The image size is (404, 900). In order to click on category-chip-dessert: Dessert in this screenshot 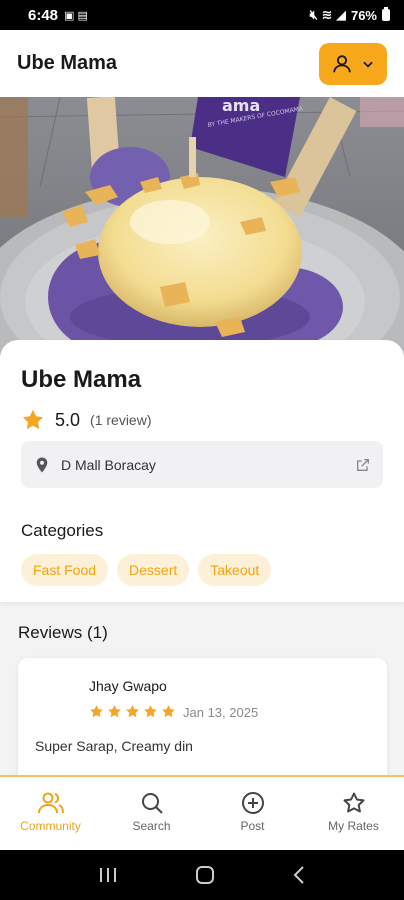, I will do `click(153, 570)`.